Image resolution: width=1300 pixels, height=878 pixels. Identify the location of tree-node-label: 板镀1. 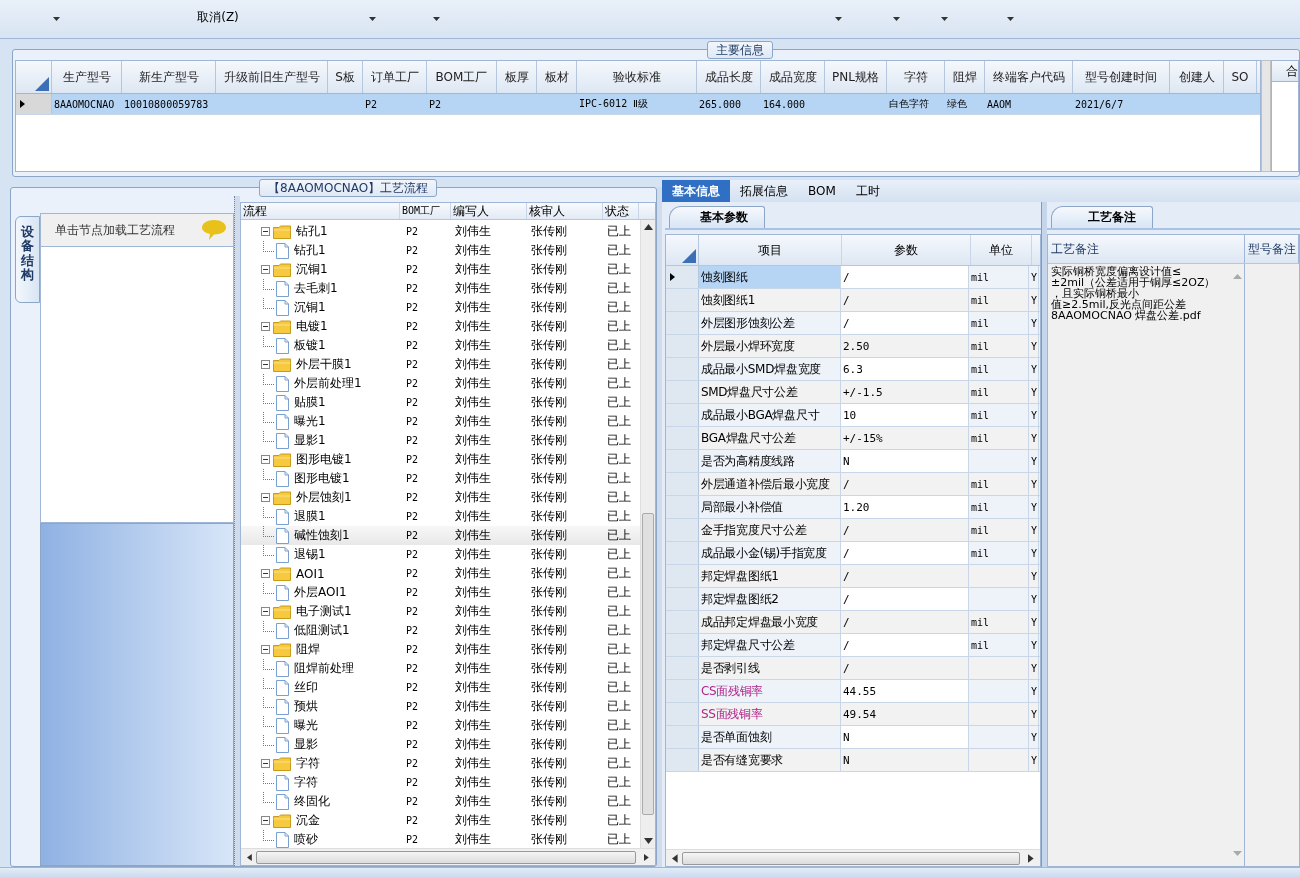
(310, 345).